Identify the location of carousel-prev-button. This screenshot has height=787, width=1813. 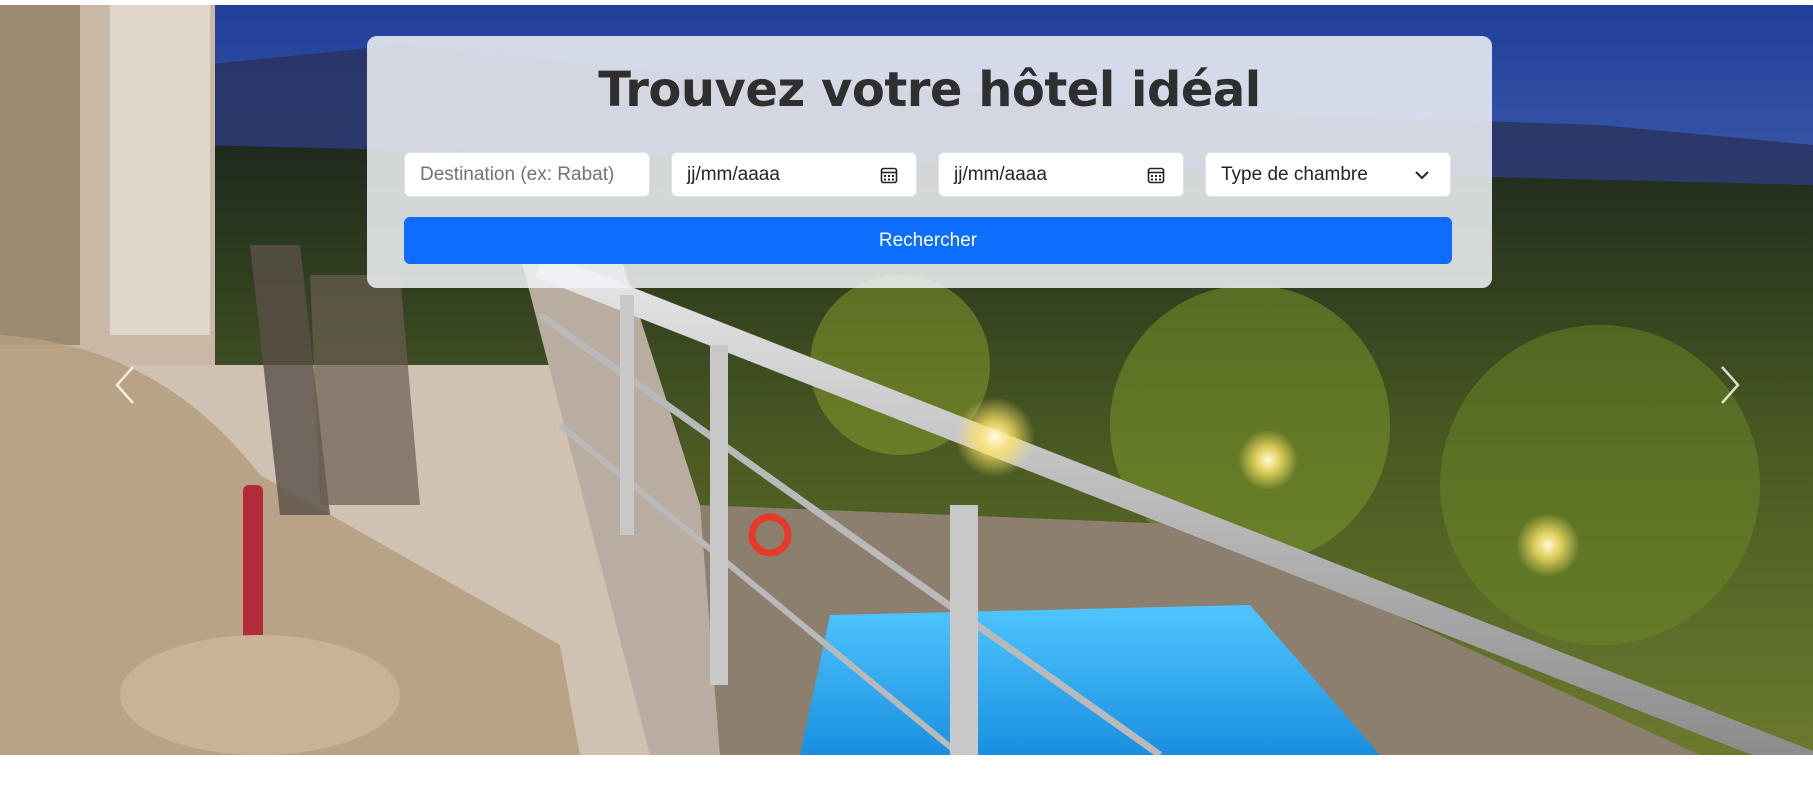
(125, 385).